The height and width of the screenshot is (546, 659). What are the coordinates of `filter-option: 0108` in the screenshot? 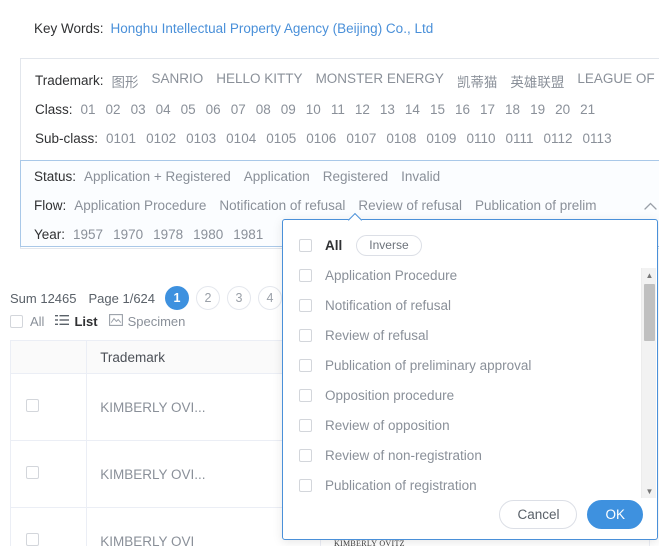 It's located at (401, 138).